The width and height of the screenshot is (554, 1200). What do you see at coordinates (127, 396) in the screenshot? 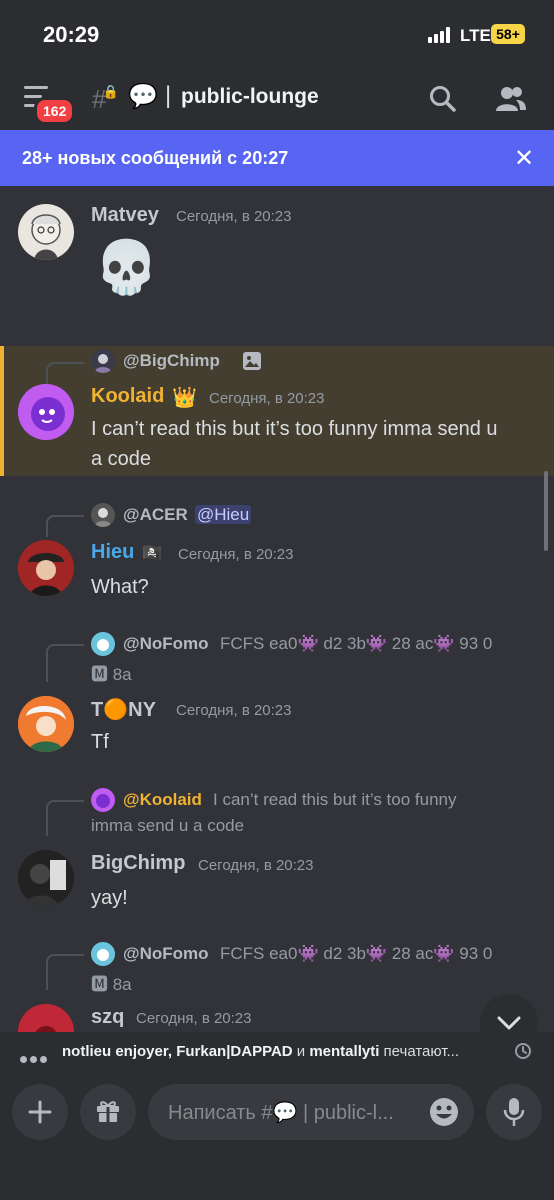
I see `username: Koolaid` at bounding box center [127, 396].